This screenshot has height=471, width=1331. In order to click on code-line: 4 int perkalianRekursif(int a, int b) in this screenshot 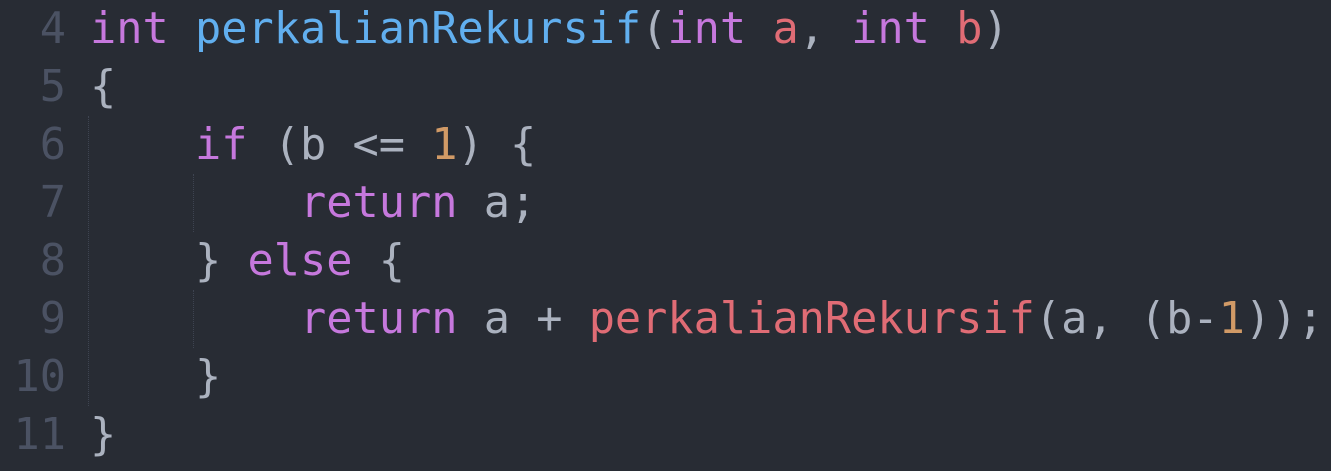, I will do `click(665, 29)`.